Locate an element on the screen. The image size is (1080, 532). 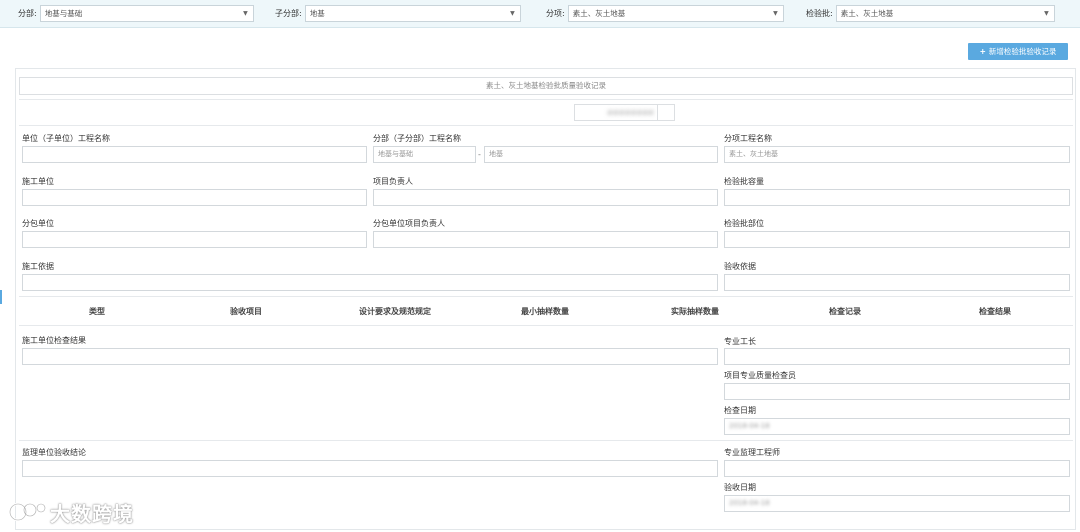
item-select-value: 素土、灰土地基 is located at coordinates (599, 13).